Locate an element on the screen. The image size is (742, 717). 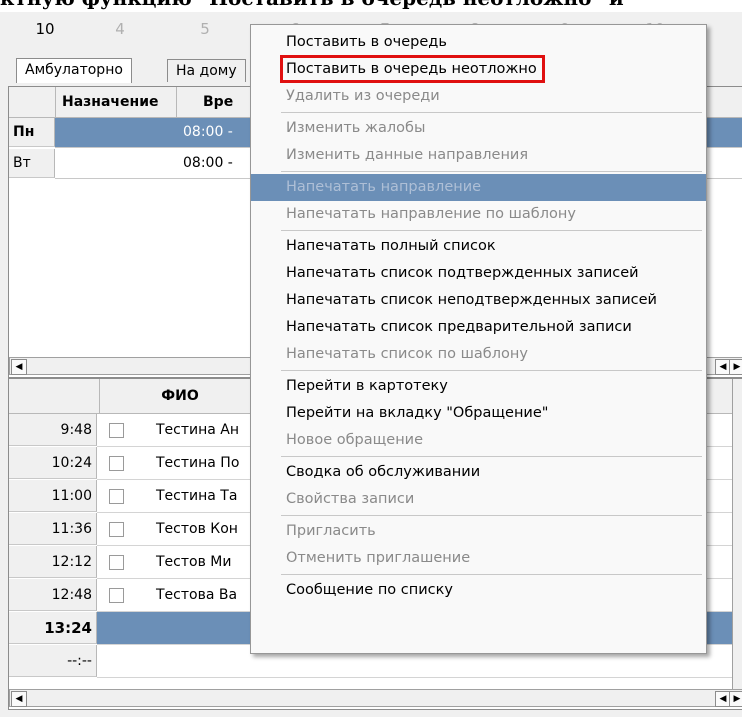
menu-item-label: Удалить из очереди is located at coordinates (363, 96).